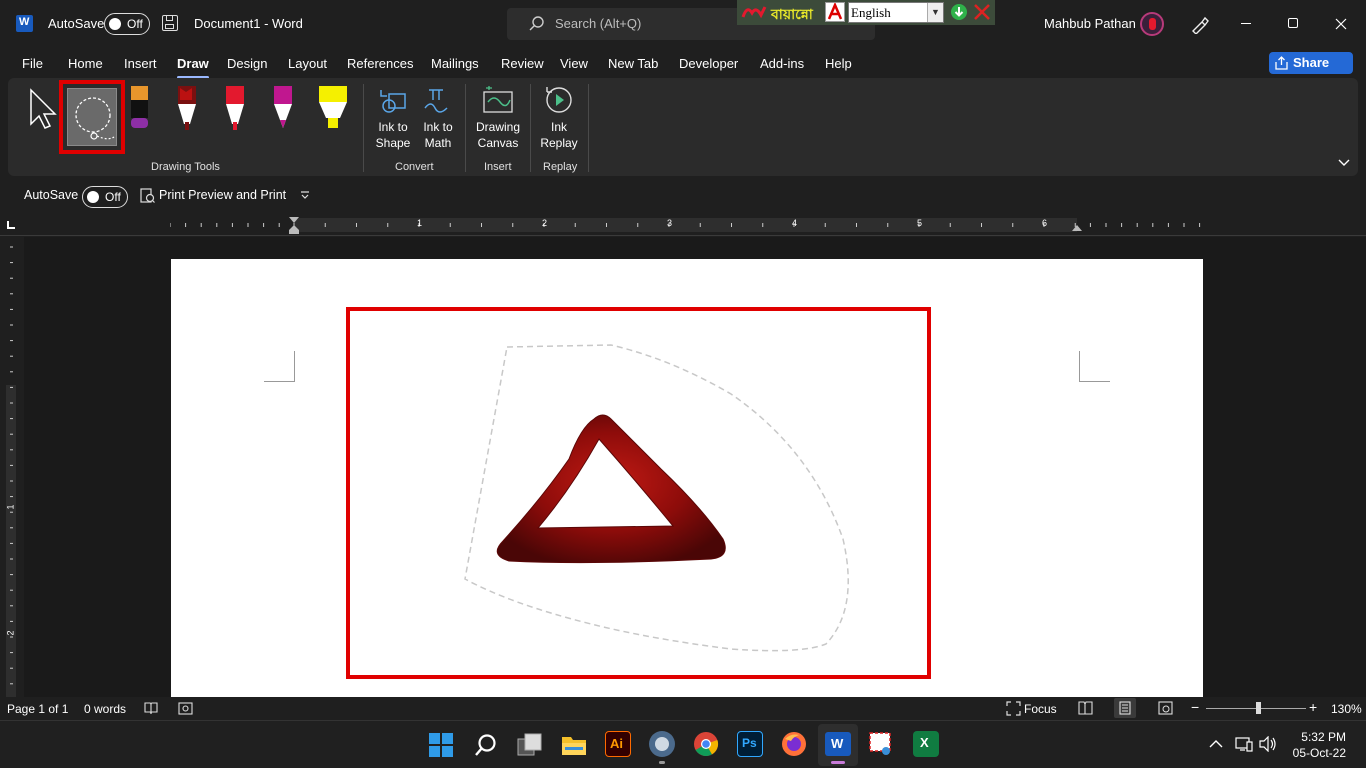 The width and height of the screenshot is (1366, 768). What do you see at coordinates (247, 63) in the screenshot?
I see `tab-design: Design` at bounding box center [247, 63].